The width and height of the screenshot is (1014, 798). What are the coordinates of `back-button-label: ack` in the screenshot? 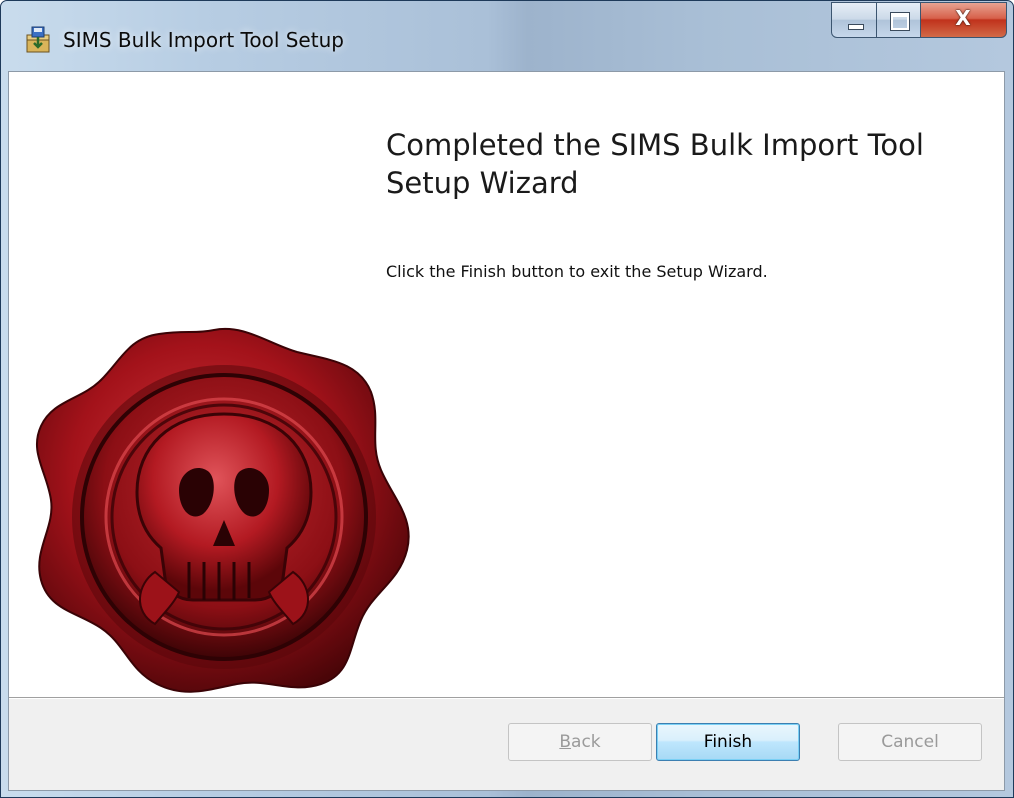 It's located at (586, 742).